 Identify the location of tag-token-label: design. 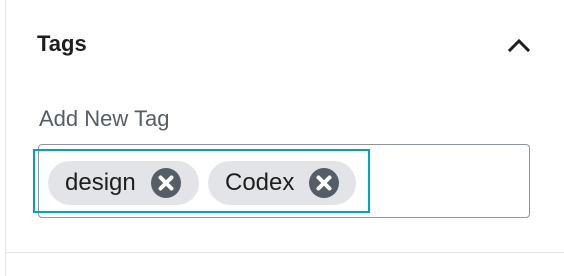
(100, 182).